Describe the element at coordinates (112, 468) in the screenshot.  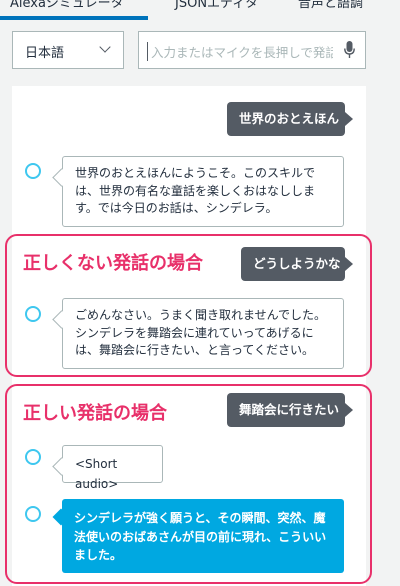
I see `alexa-audio-bubble: <Short audio>` at that location.